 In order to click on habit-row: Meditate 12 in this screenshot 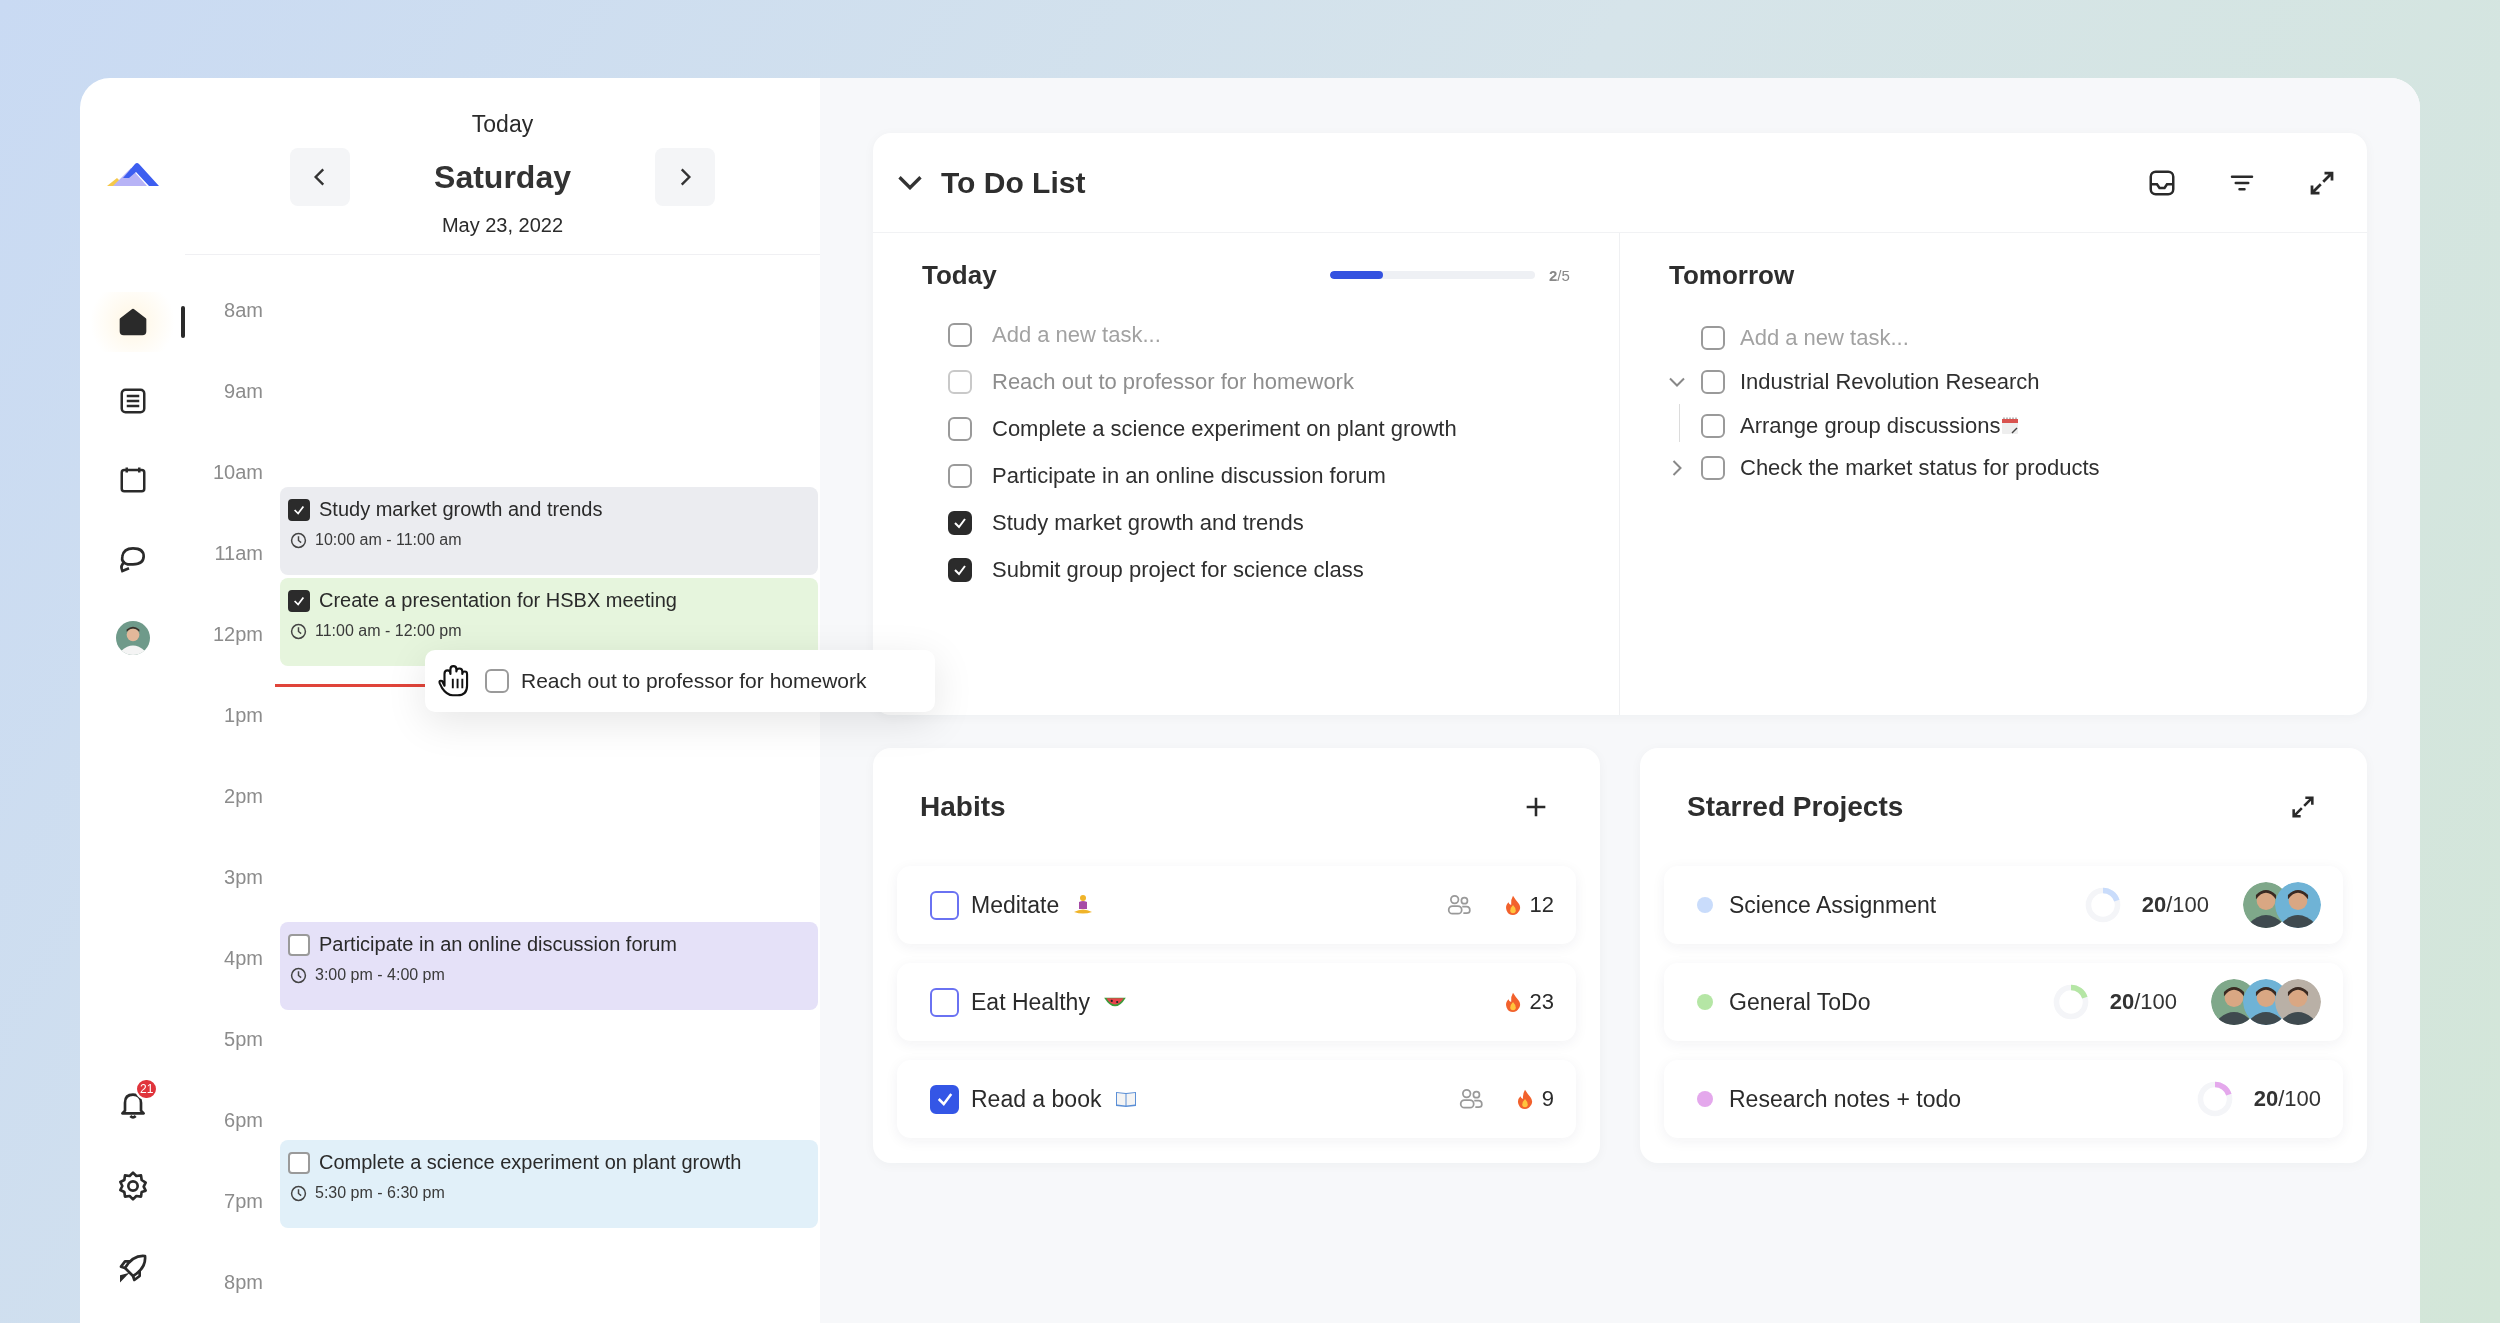, I will do `click(1236, 905)`.